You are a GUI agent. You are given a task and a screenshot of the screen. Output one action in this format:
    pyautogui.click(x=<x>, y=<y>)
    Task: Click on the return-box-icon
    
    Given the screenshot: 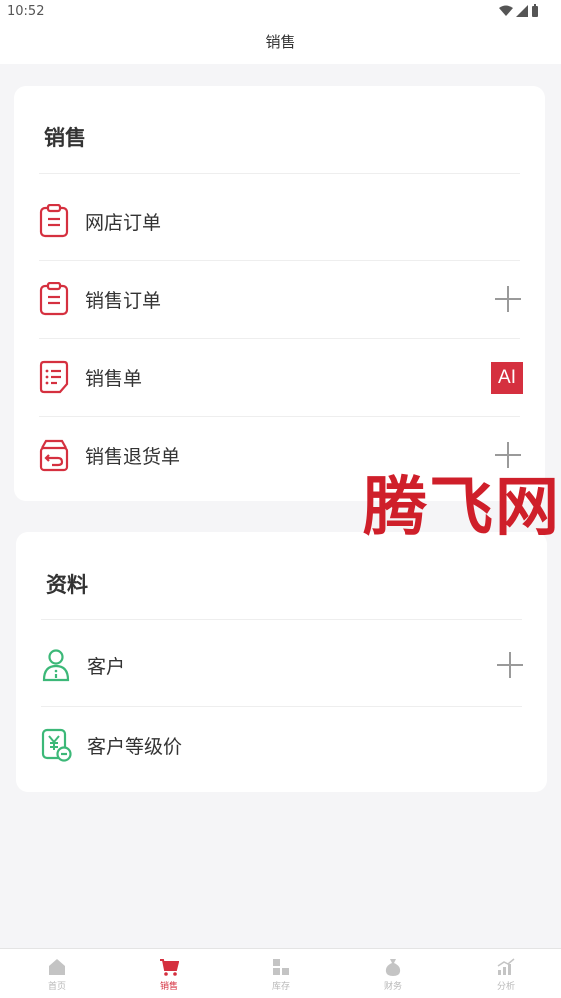 What is the action you would take?
    pyautogui.click(x=54, y=455)
    